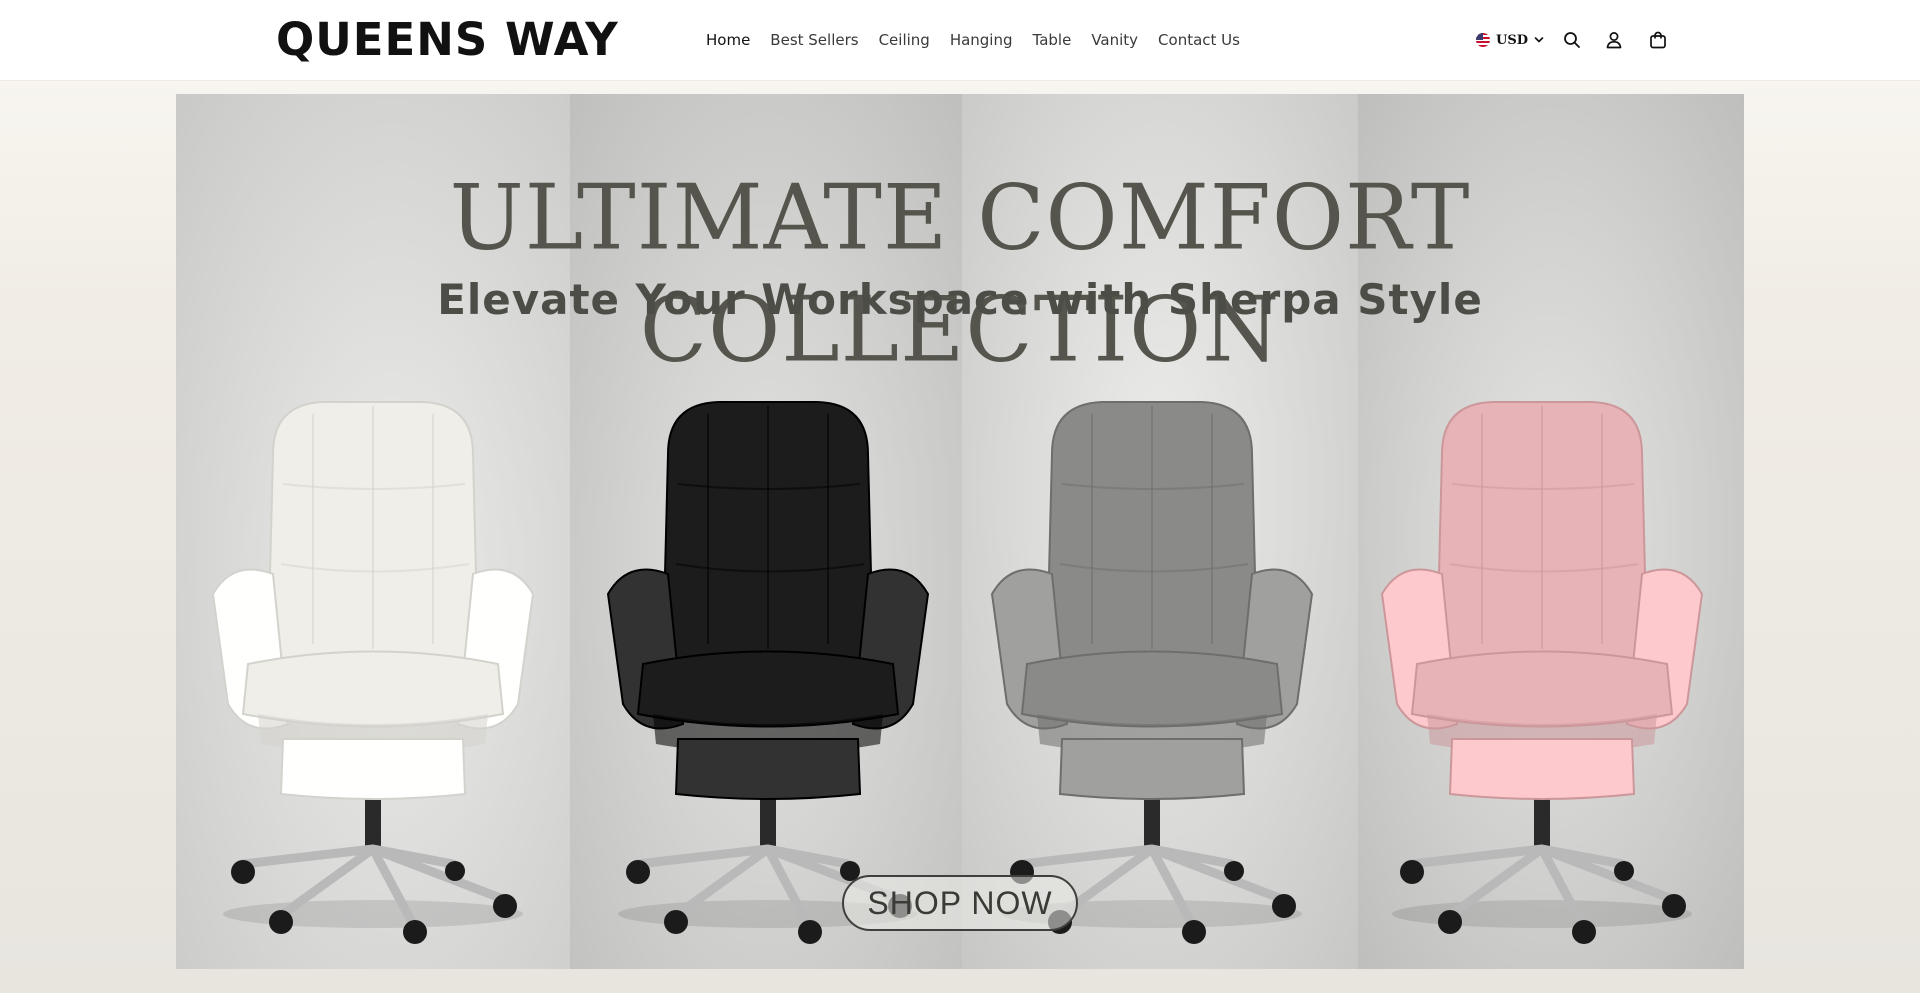 The height and width of the screenshot is (993, 1920). I want to click on search-button, so click(1572, 40).